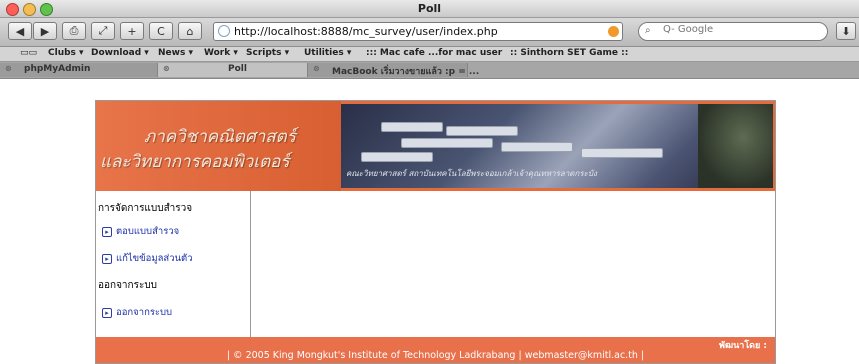 The height and width of the screenshot is (364, 859). I want to click on menu-section-survey-management: การจัดการแบบสำรวจ, so click(145, 208).